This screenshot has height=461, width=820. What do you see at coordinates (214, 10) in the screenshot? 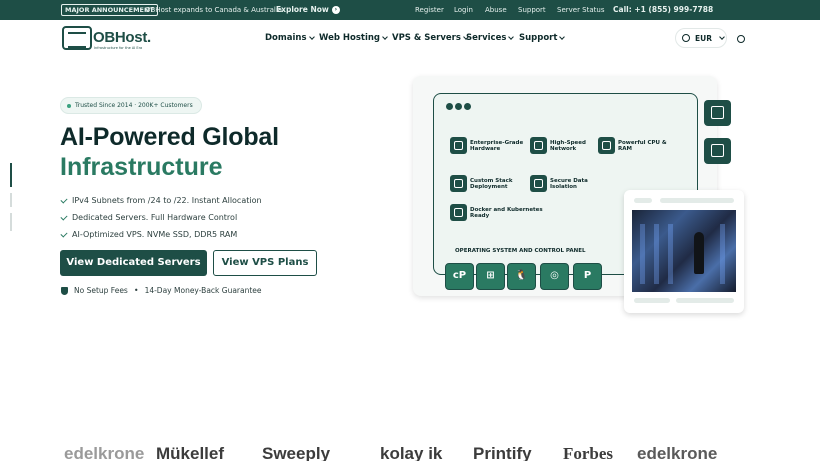
I see `announcement-text: OBHost expands to Canada & Australia` at bounding box center [214, 10].